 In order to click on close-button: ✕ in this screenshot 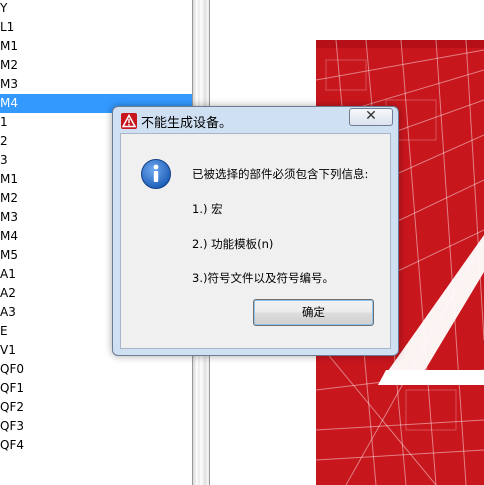, I will do `click(371, 117)`.